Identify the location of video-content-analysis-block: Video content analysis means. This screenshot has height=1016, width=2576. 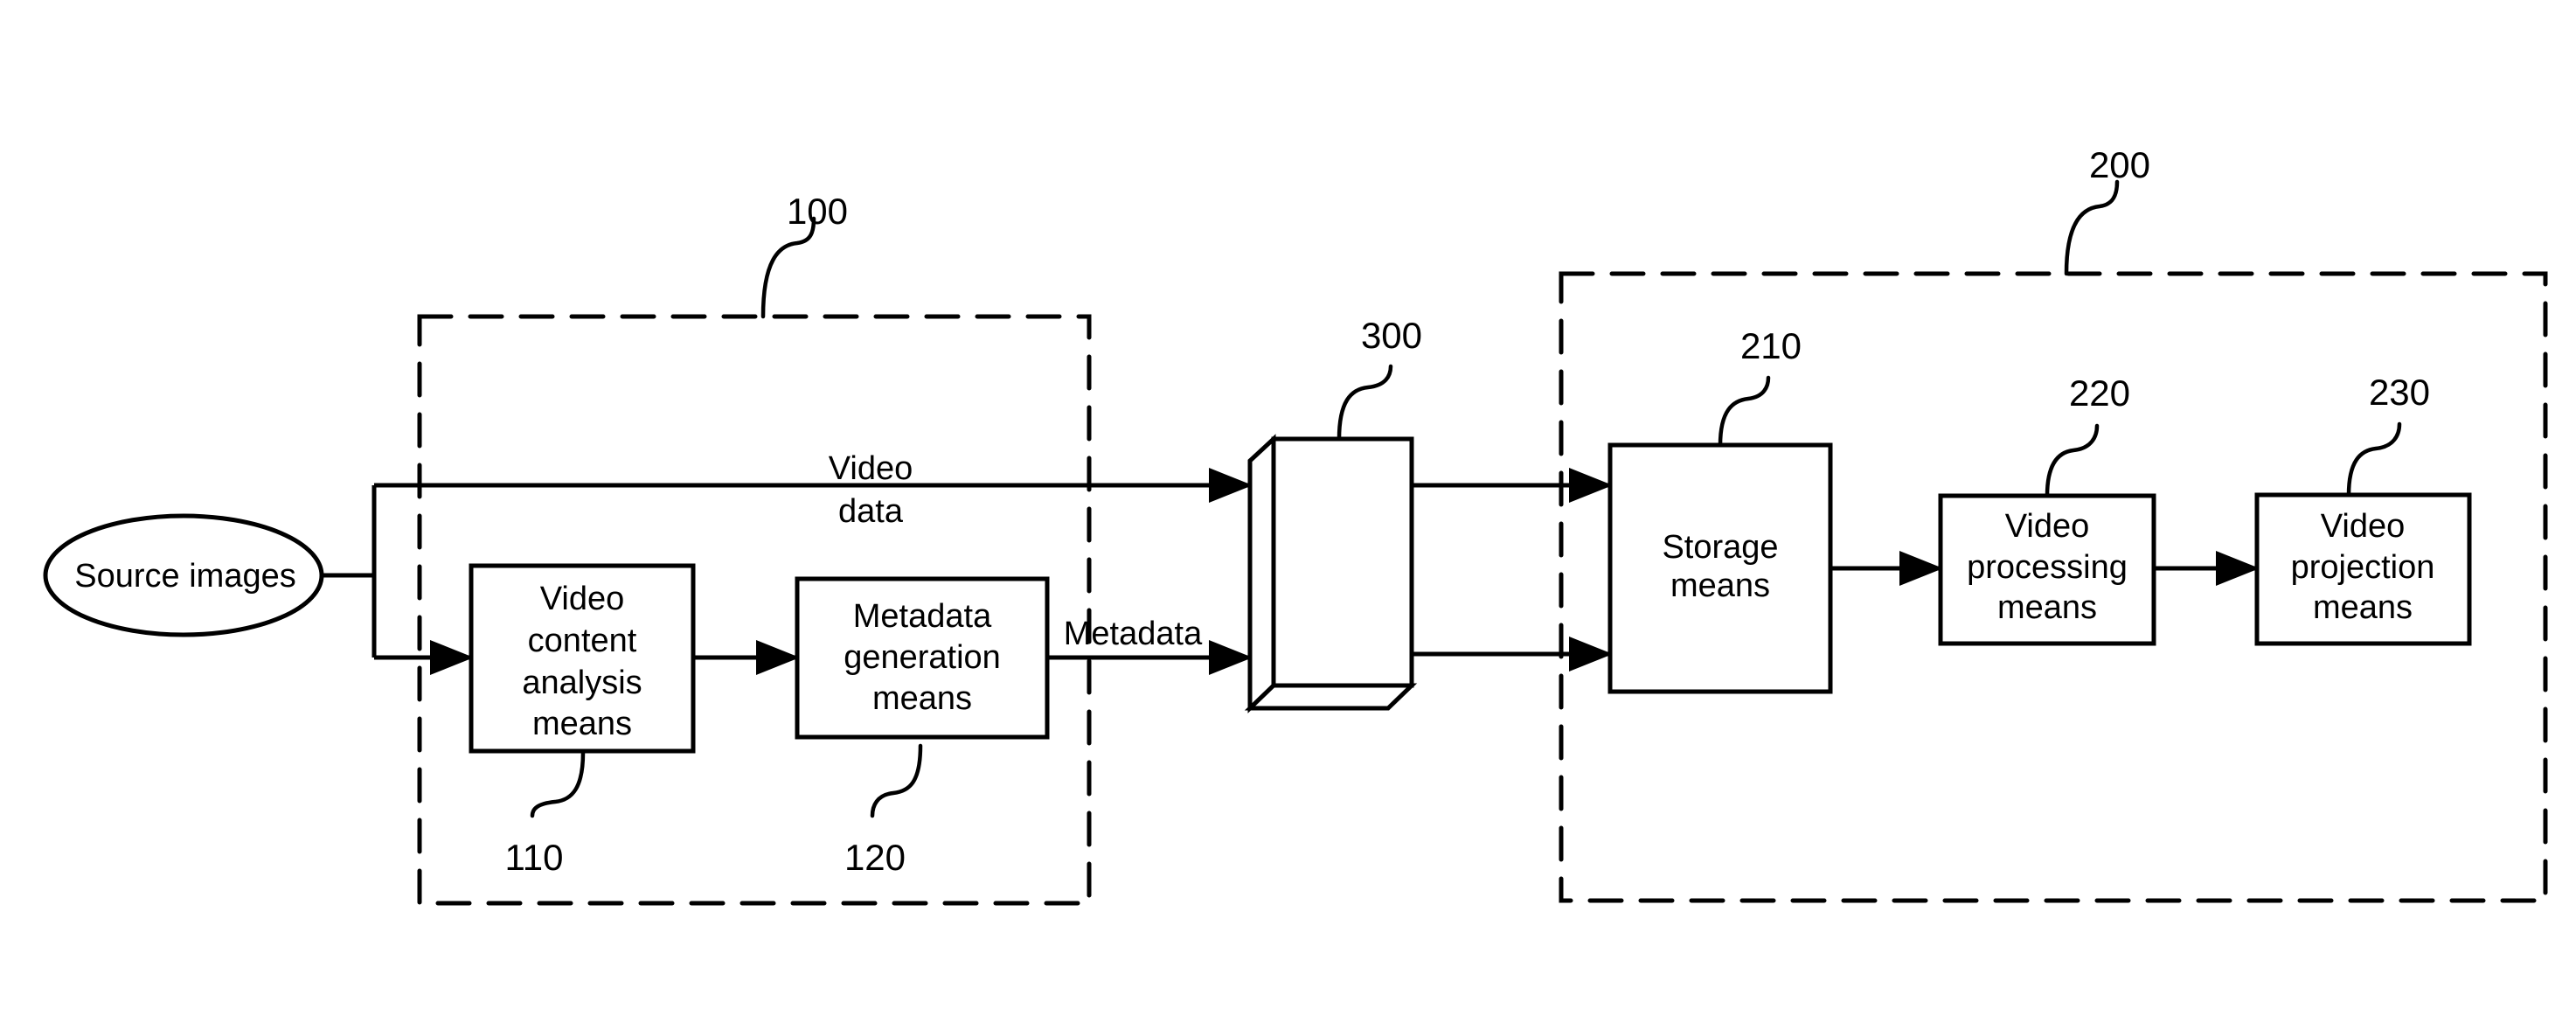
(582, 658).